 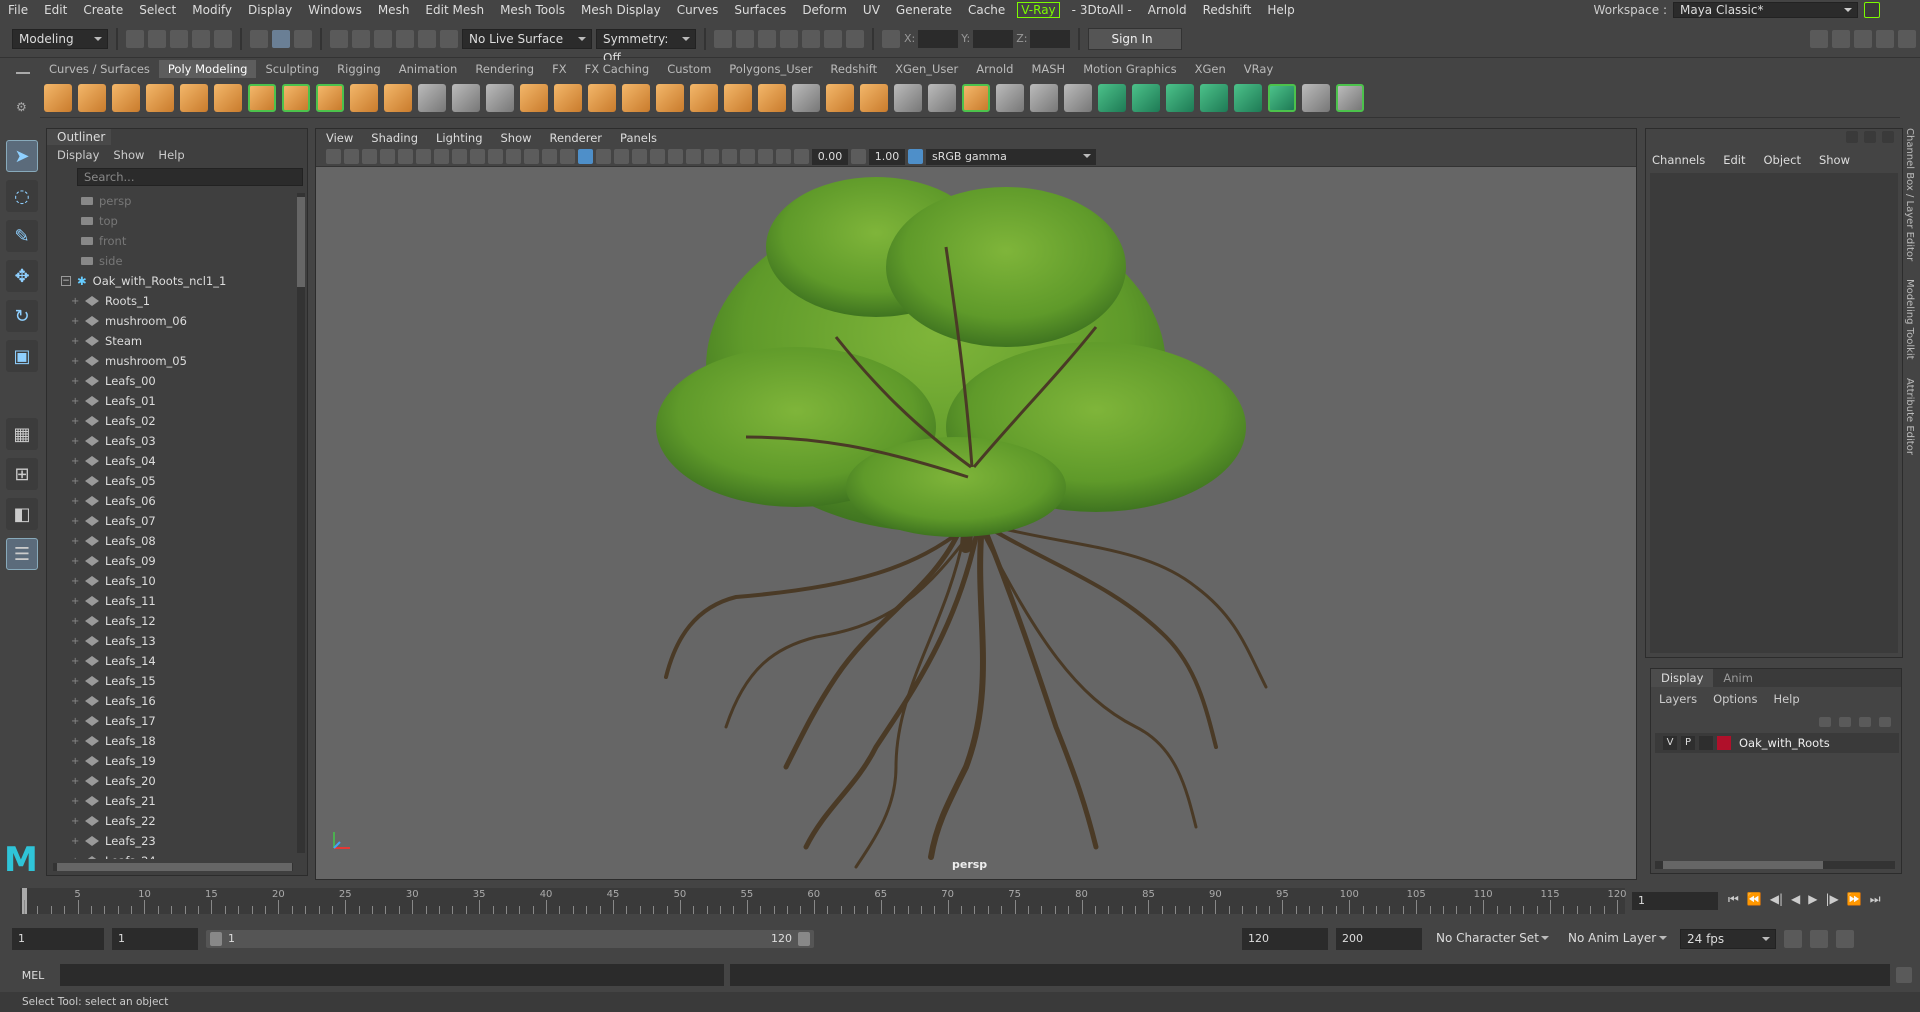 I want to click on shelf-tab: FX, so click(x=559, y=69).